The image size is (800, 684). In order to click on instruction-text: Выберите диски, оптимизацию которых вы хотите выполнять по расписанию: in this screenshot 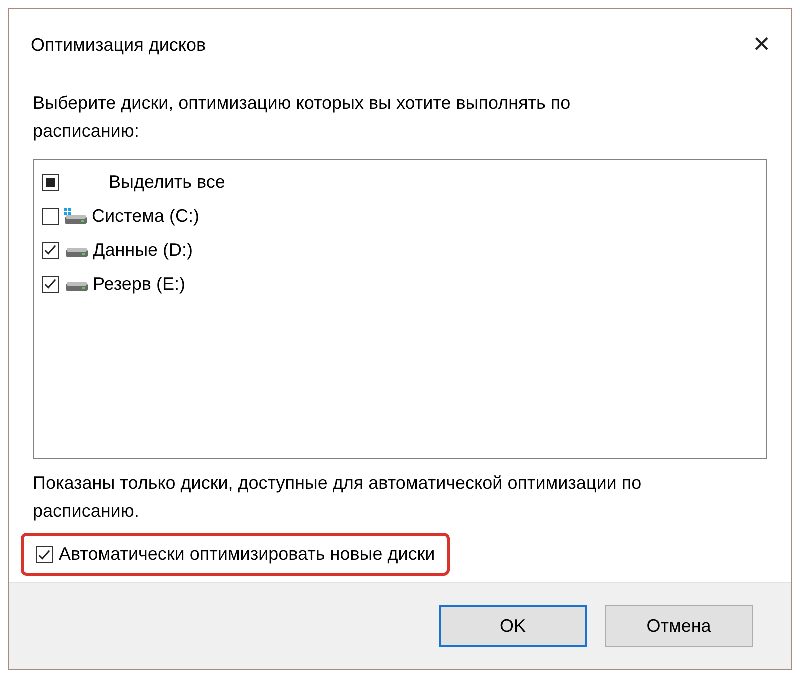, I will do `click(302, 117)`.